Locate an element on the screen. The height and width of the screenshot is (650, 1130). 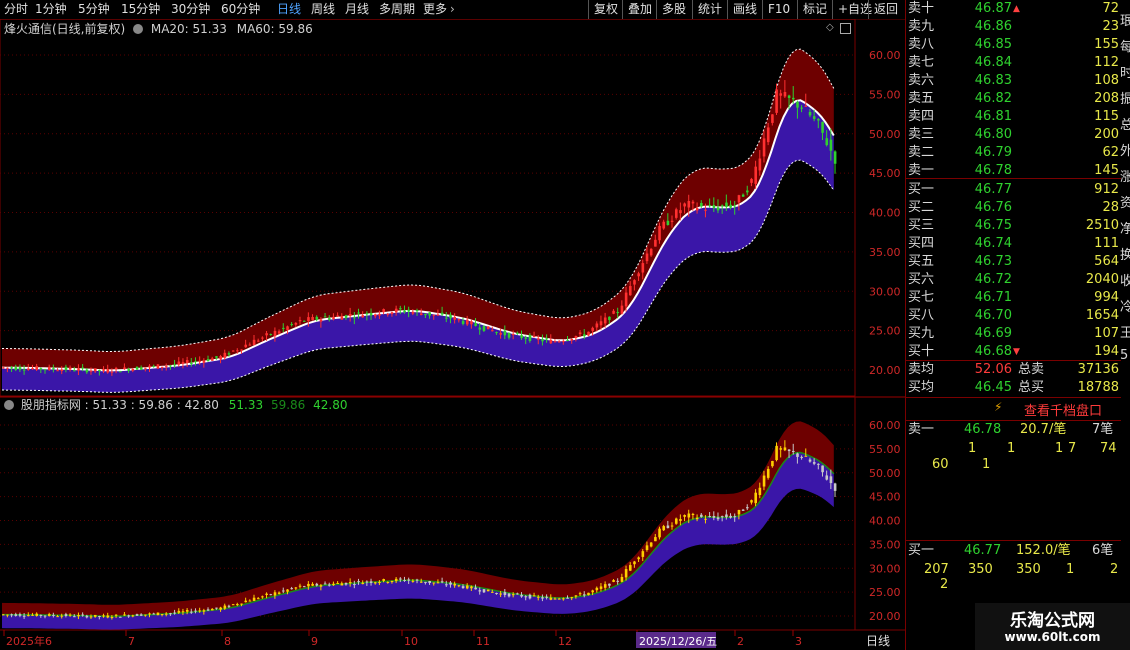
maximize-box-icon is located at coordinates (845, 28).